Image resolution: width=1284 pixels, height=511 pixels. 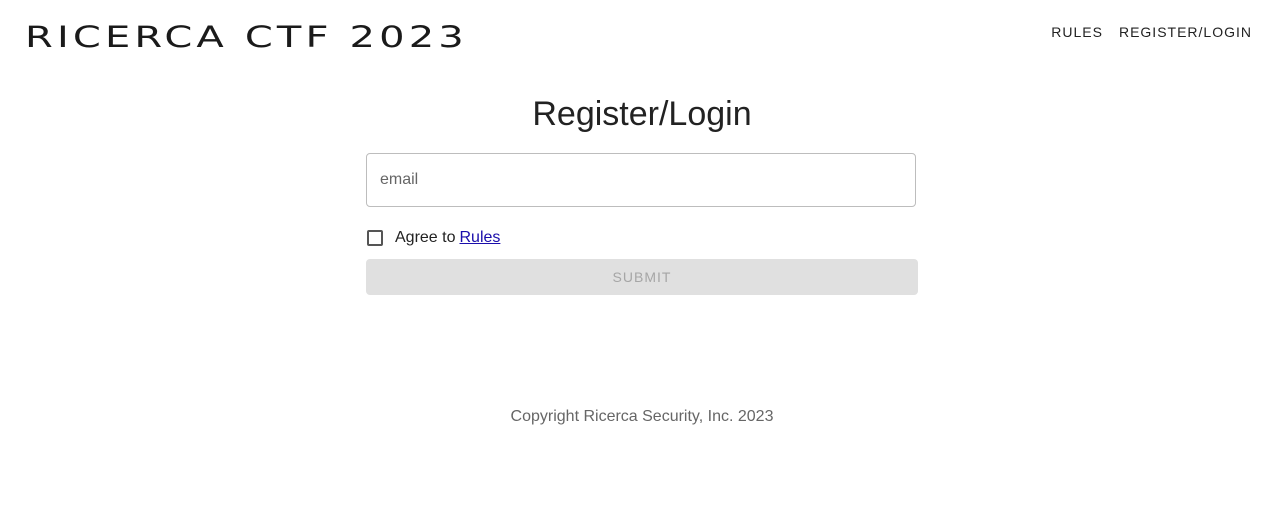 What do you see at coordinates (425, 237) in the screenshot?
I see `agree-label: Agree to` at bounding box center [425, 237].